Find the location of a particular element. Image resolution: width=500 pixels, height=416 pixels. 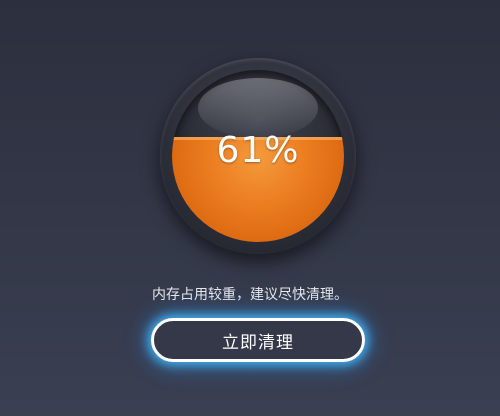

memory-usage-percent: 61% is located at coordinates (258, 150).